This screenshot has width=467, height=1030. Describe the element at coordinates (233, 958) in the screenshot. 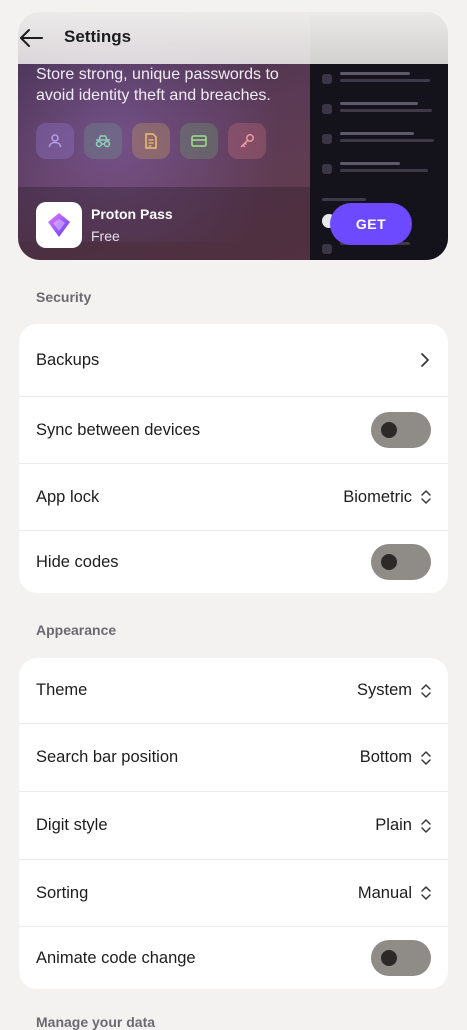

I see `animate-code-change-row: Animate code change` at that location.